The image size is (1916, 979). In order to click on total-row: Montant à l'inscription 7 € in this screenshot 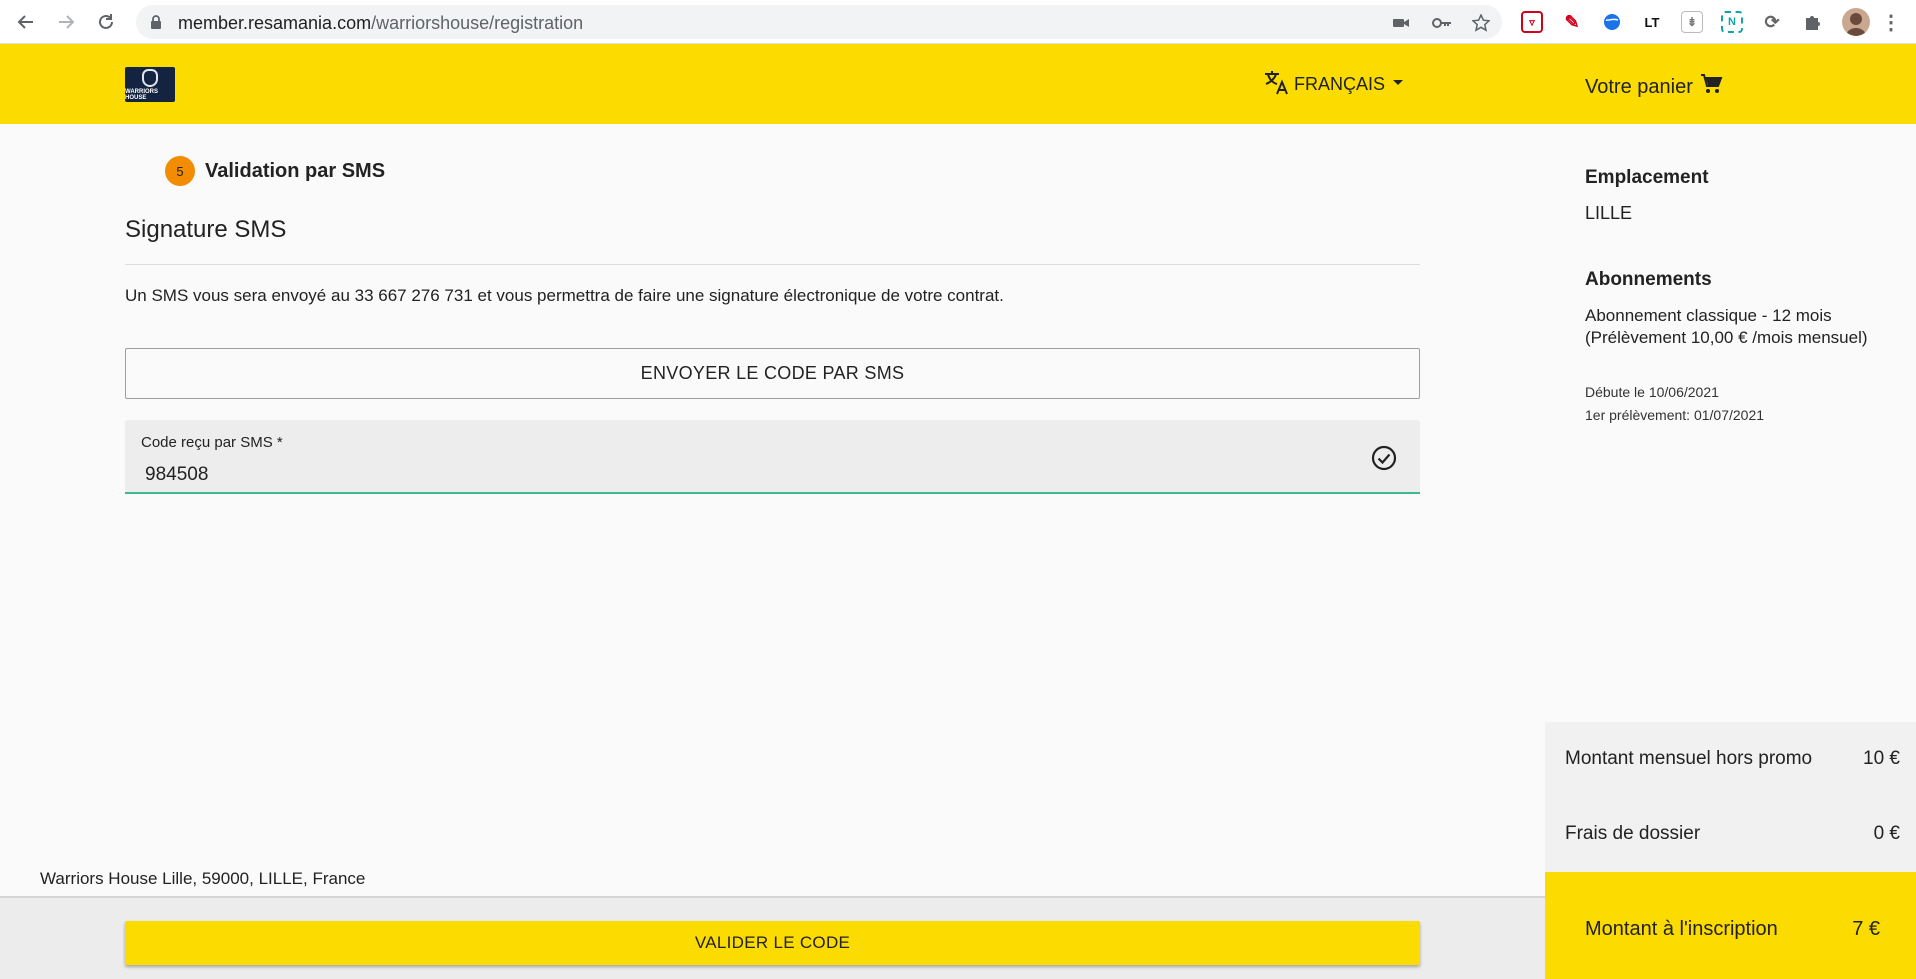, I will do `click(1732, 929)`.